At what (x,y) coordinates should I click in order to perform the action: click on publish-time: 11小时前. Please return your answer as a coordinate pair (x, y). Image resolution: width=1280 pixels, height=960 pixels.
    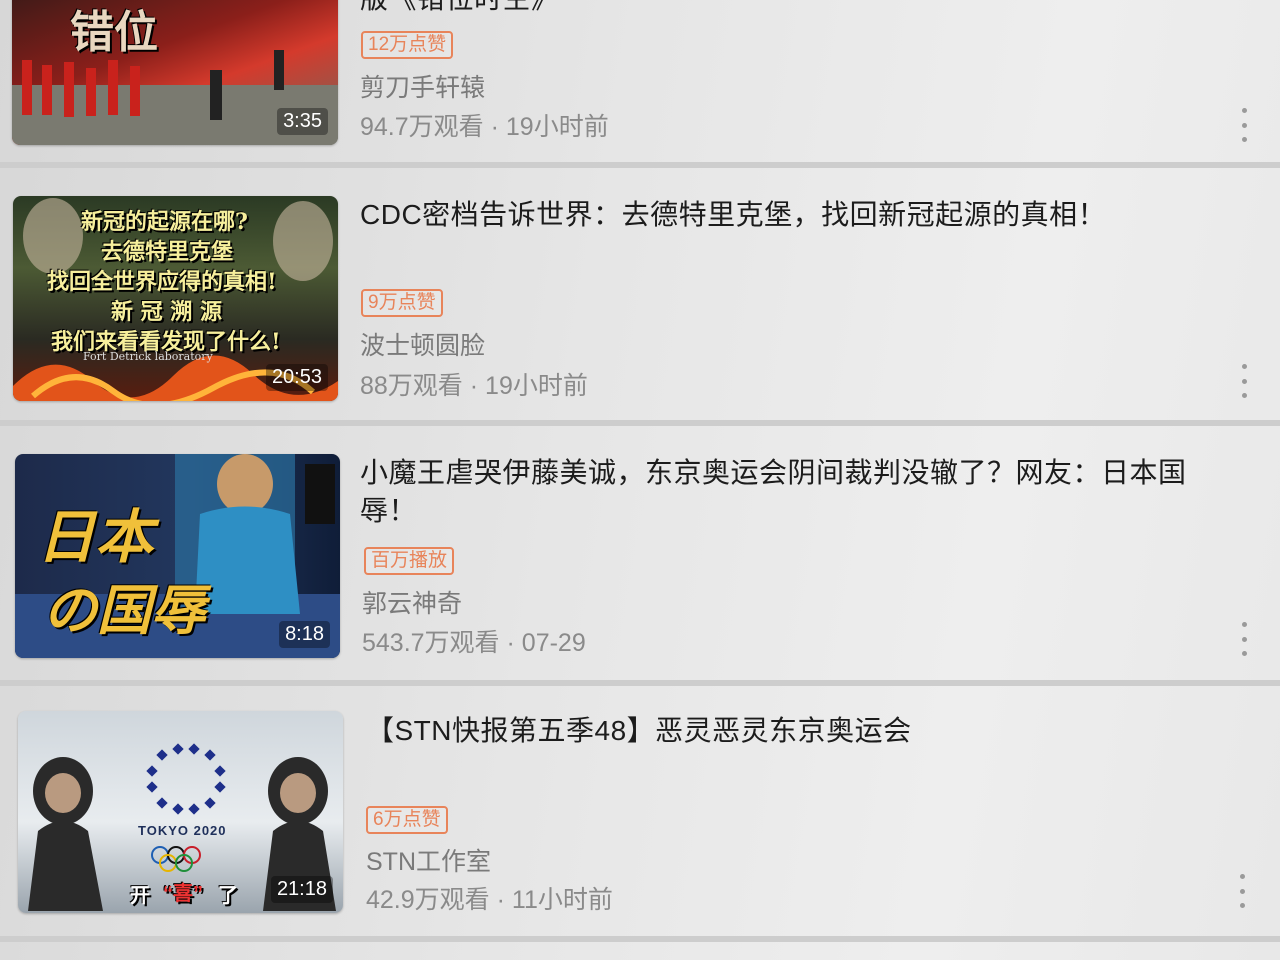
    Looking at the image, I should click on (562, 900).